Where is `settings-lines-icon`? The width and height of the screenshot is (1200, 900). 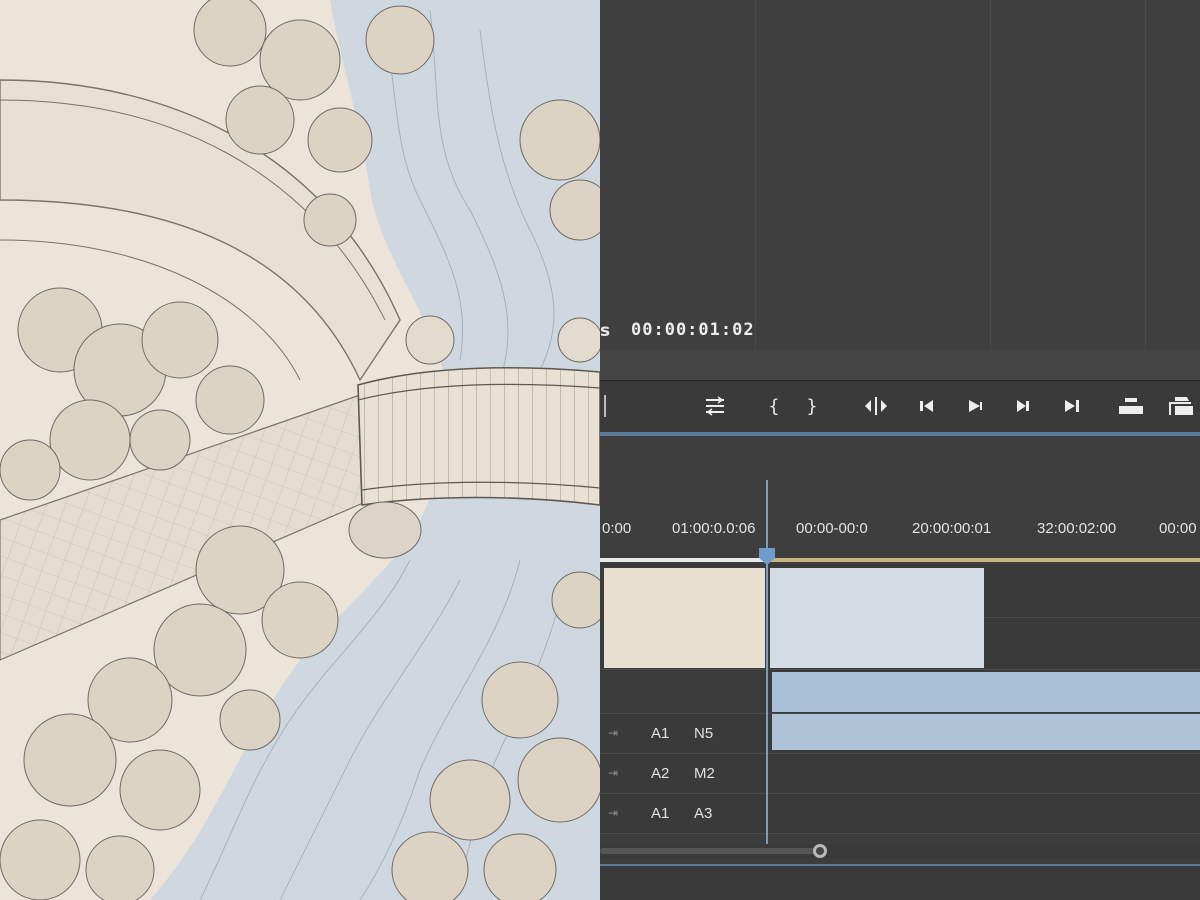 settings-lines-icon is located at coordinates (715, 406).